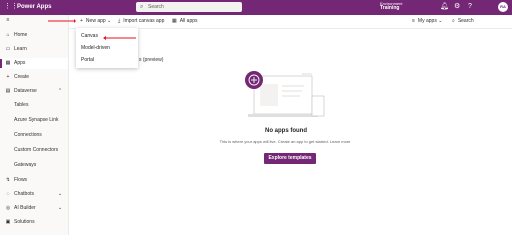 The image size is (512, 240). What do you see at coordinates (34, 105) in the screenshot?
I see `sidebar-item-tables: Tables` at bounding box center [34, 105].